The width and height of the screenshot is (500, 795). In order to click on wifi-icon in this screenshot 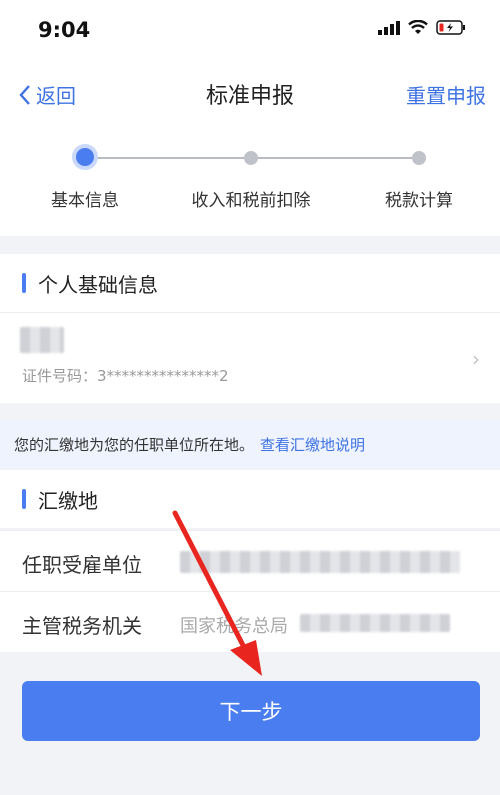, I will do `click(418, 27)`.